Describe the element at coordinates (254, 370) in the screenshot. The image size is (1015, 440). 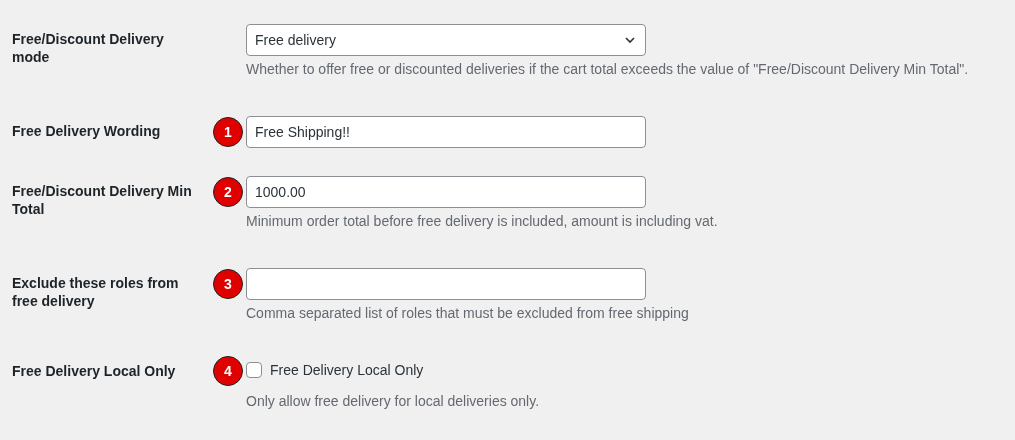
I see `checkbox` at that location.